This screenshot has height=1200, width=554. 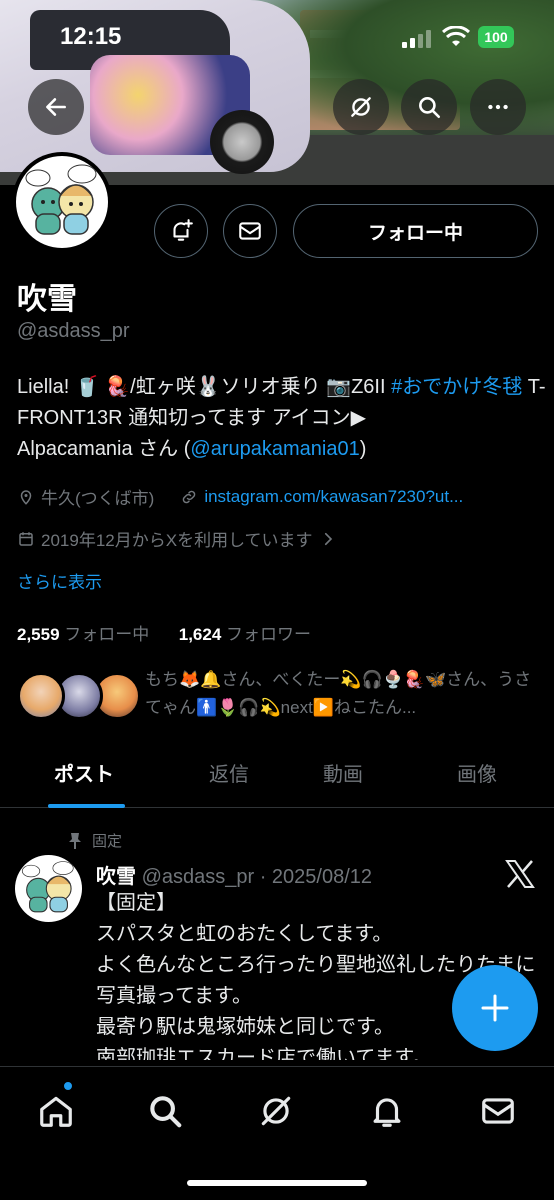 I want to click on followers-count: 1,624, so click(x=200, y=634).